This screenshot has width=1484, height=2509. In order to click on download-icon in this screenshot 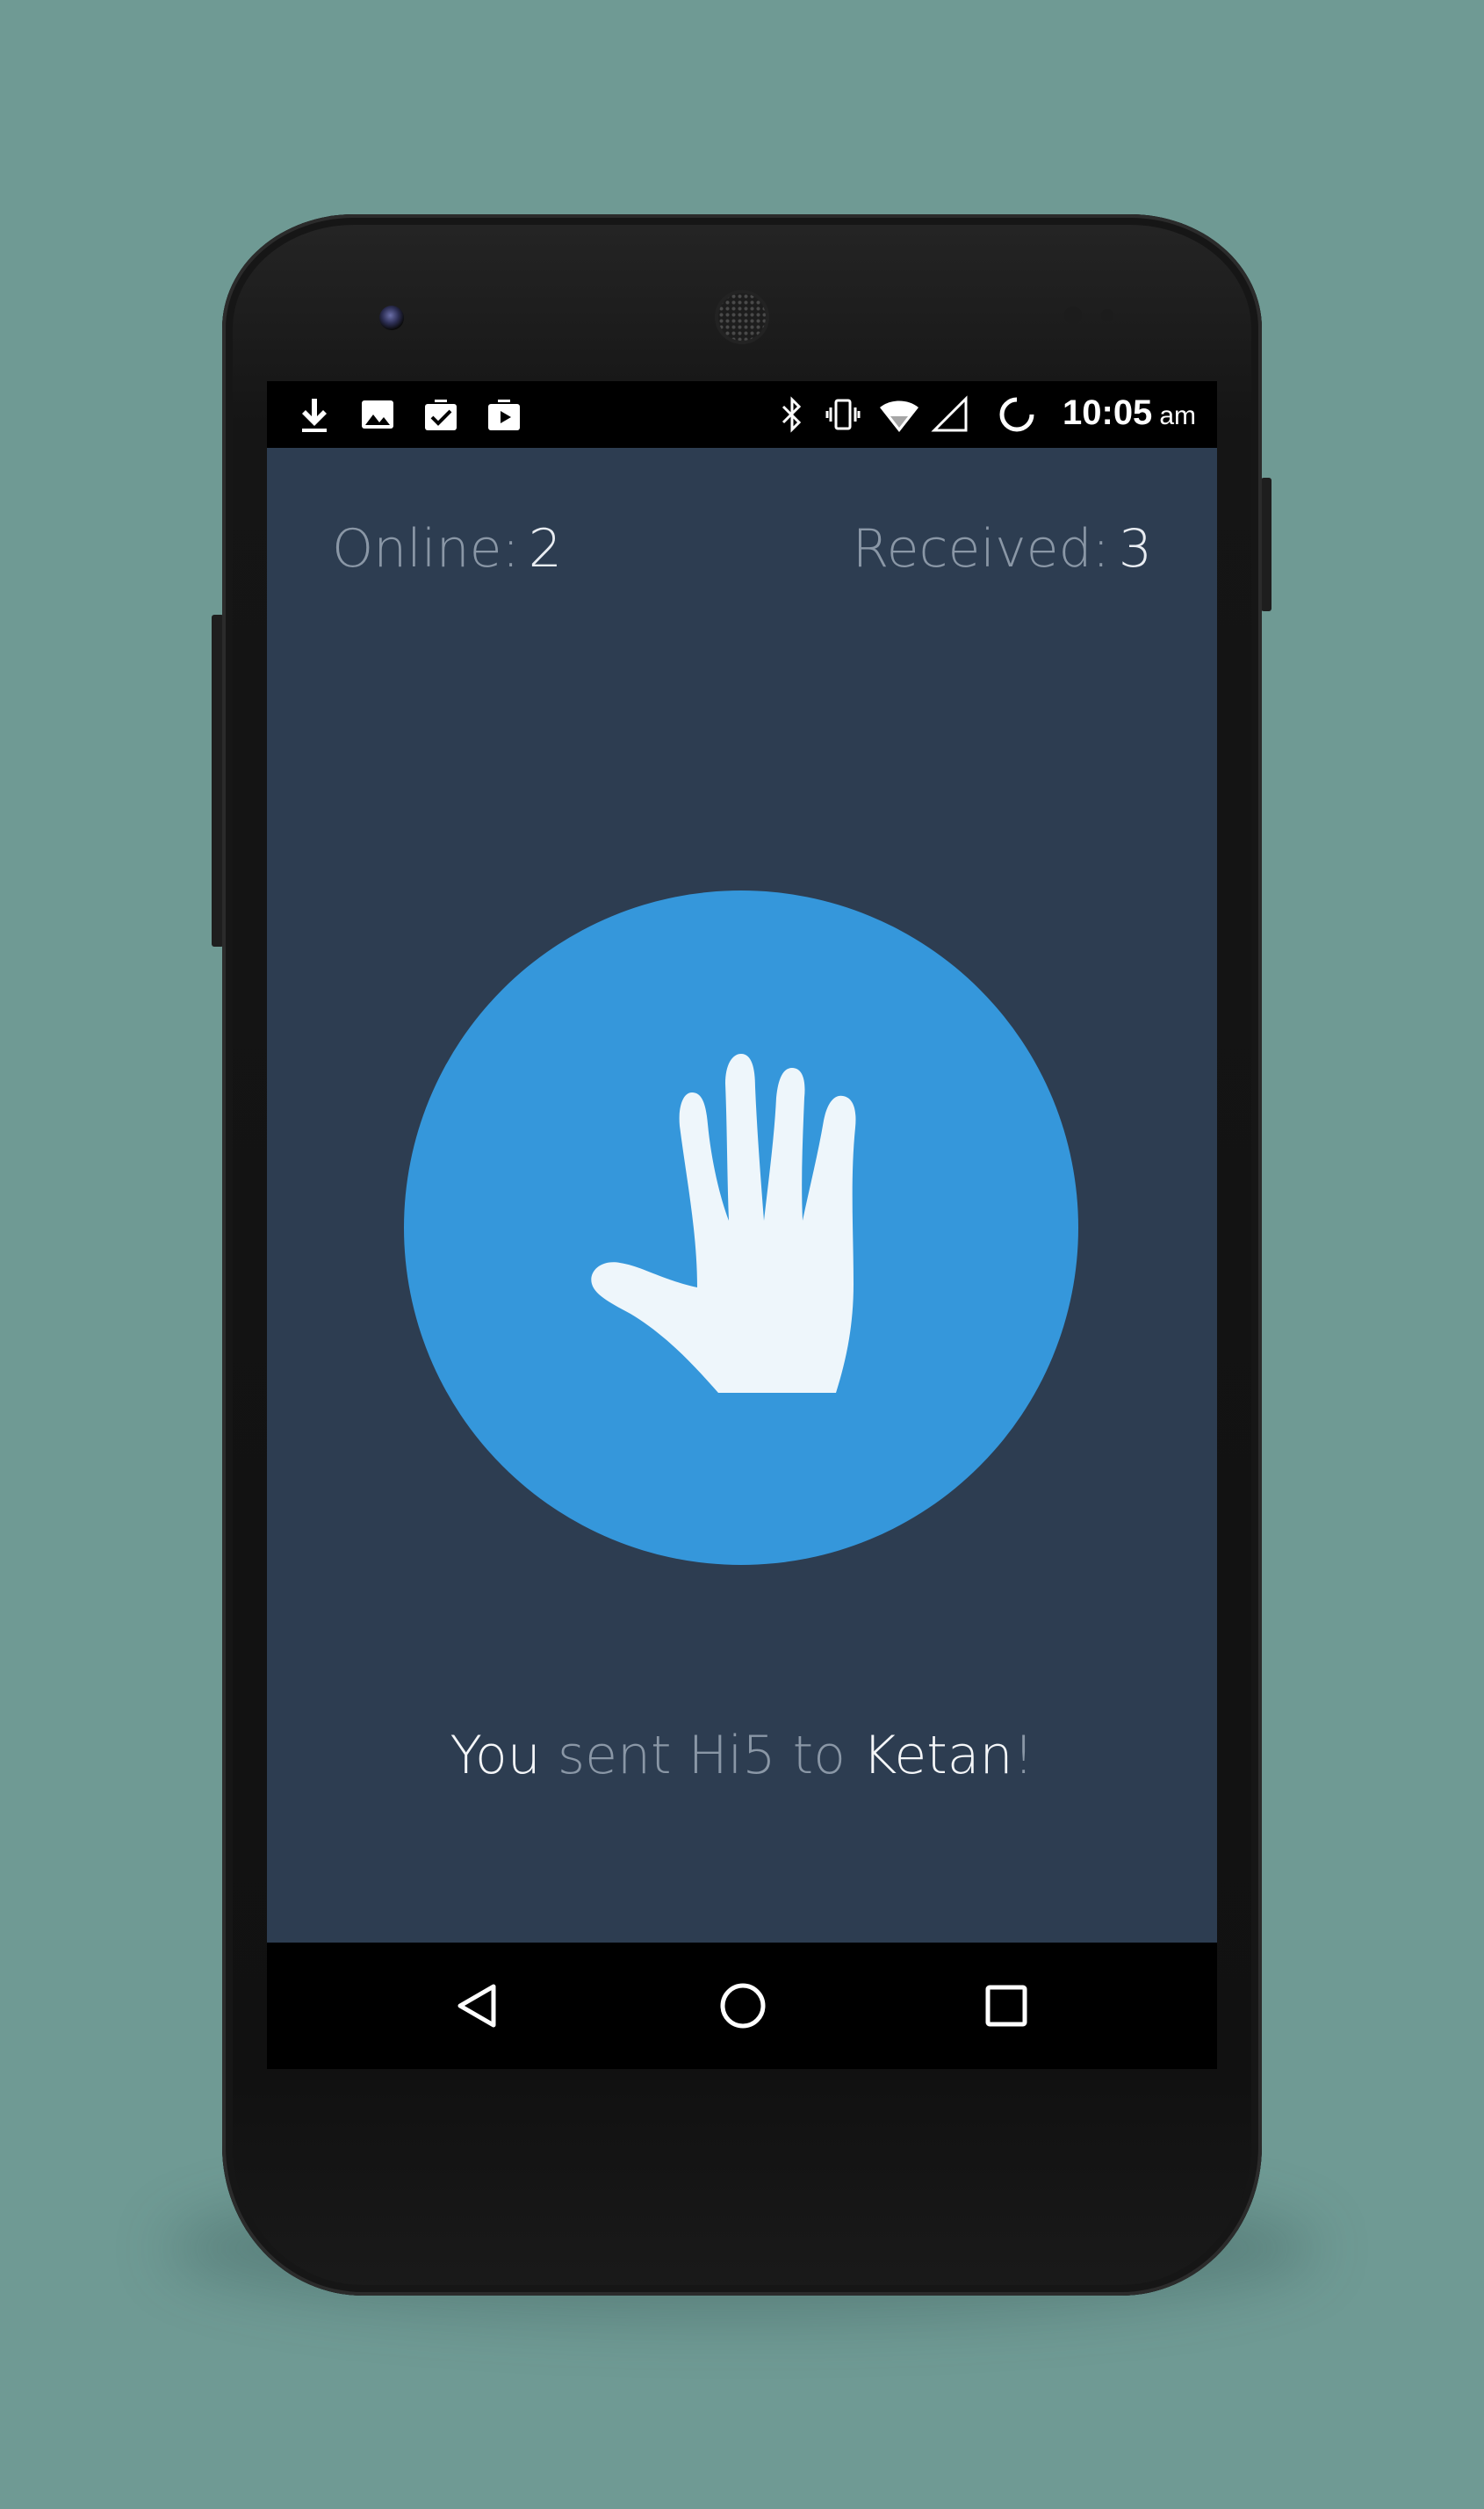, I will do `click(314, 414)`.